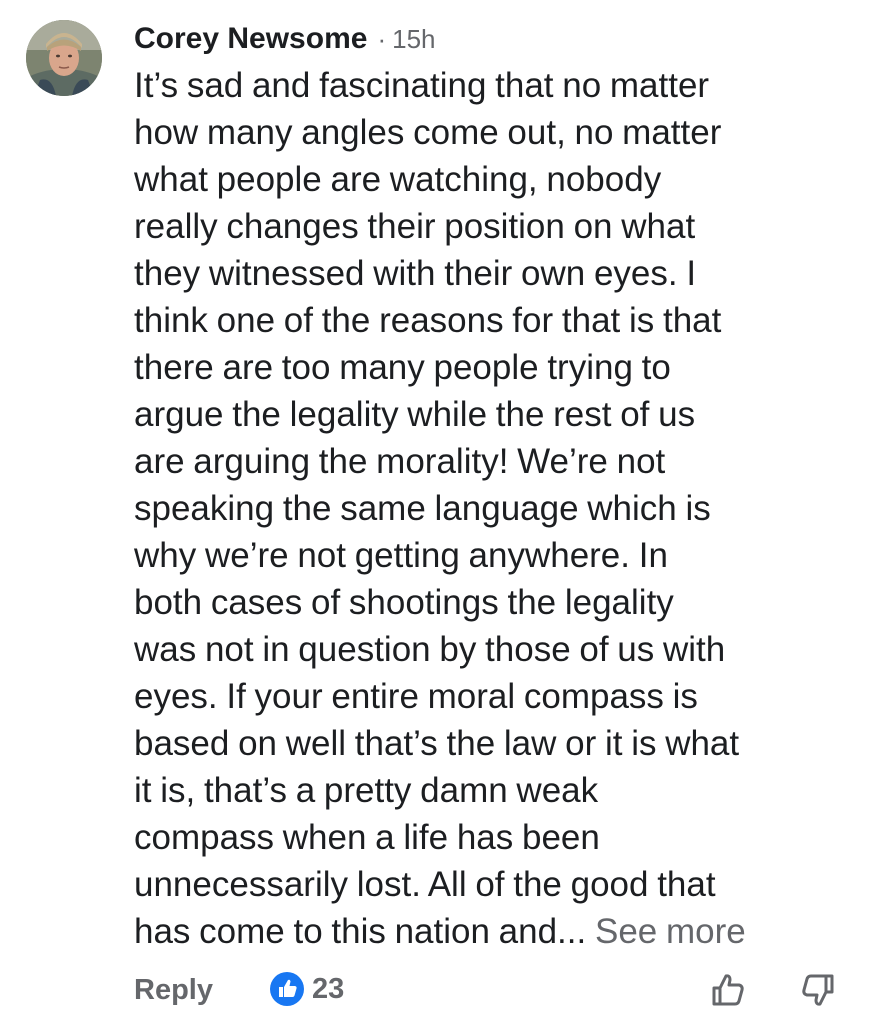 This screenshot has width=869, height=1024. Describe the element at coordinates (425, 884) in the screenshot. I see `comment-line: unnecessarily lost. All of the good that` at that location.